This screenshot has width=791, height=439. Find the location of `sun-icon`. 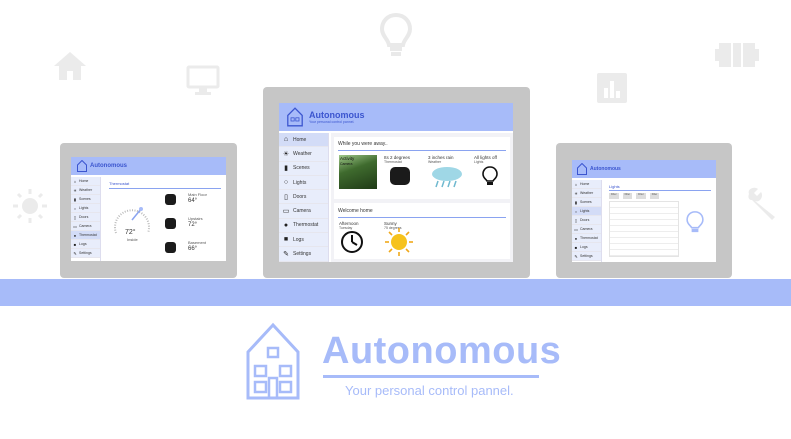

sun-icon is located at coordinates (399, 242).